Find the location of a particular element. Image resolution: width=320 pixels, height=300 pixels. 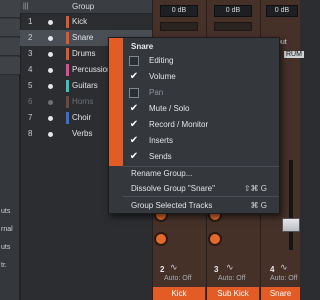

menu-action-label: Group Selected Tracks is located at coordinates (172, 205).